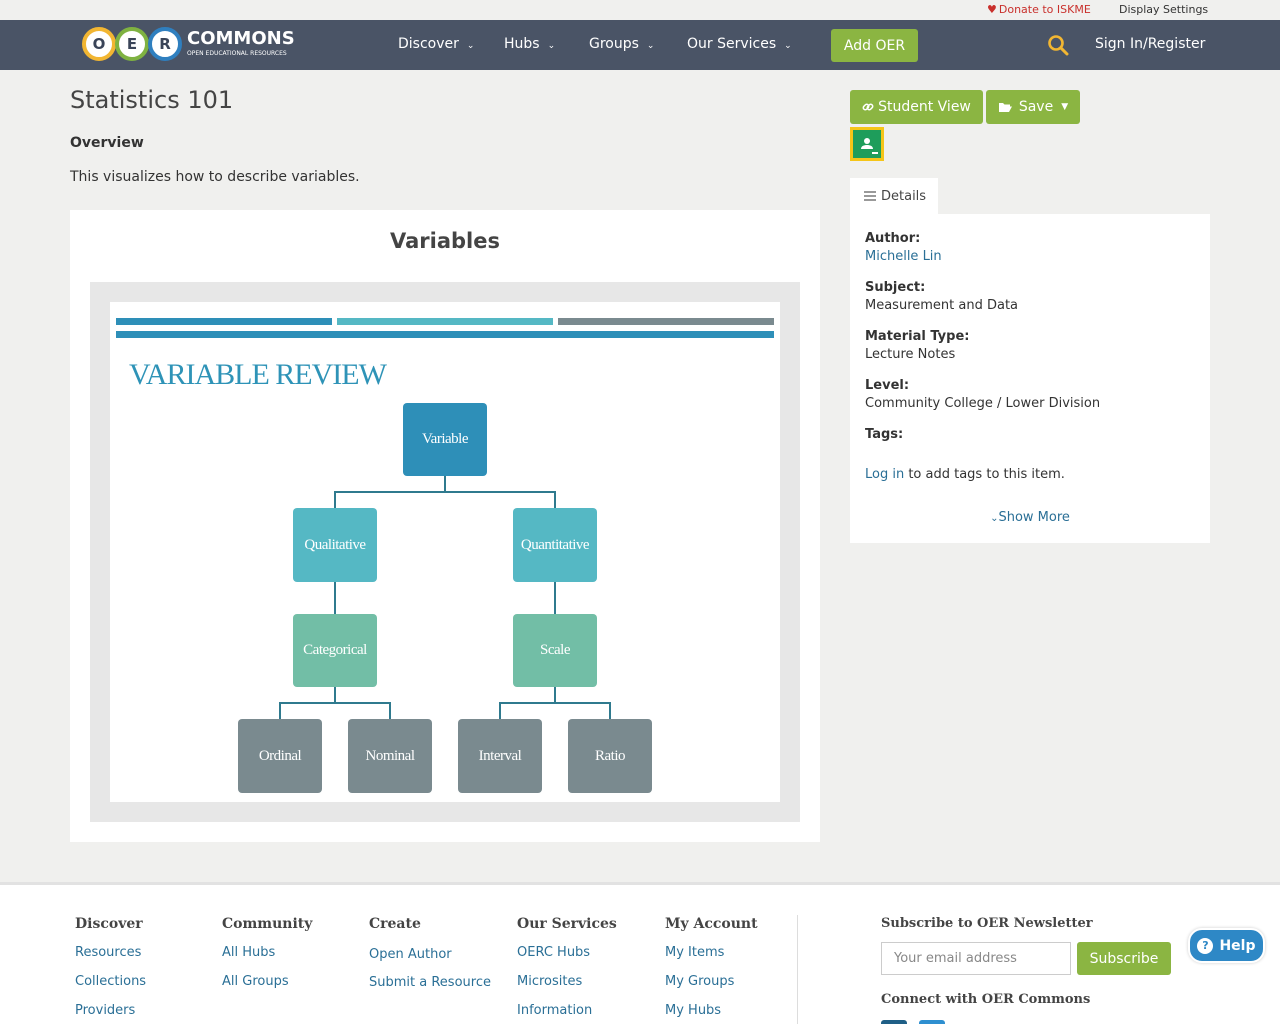 The image size is (1280, 1024). Describe the element at coordinates (976, 958) in the screenshot. I see `newsletter-email-input: Your email address` at that location.